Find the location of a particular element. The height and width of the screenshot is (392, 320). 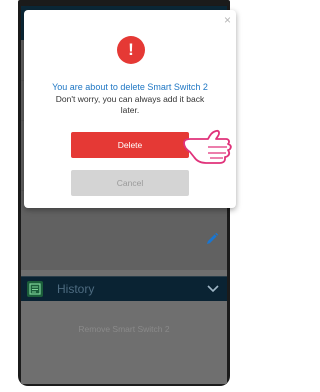

alert-icon: ! is located at coordinates (131, 50).